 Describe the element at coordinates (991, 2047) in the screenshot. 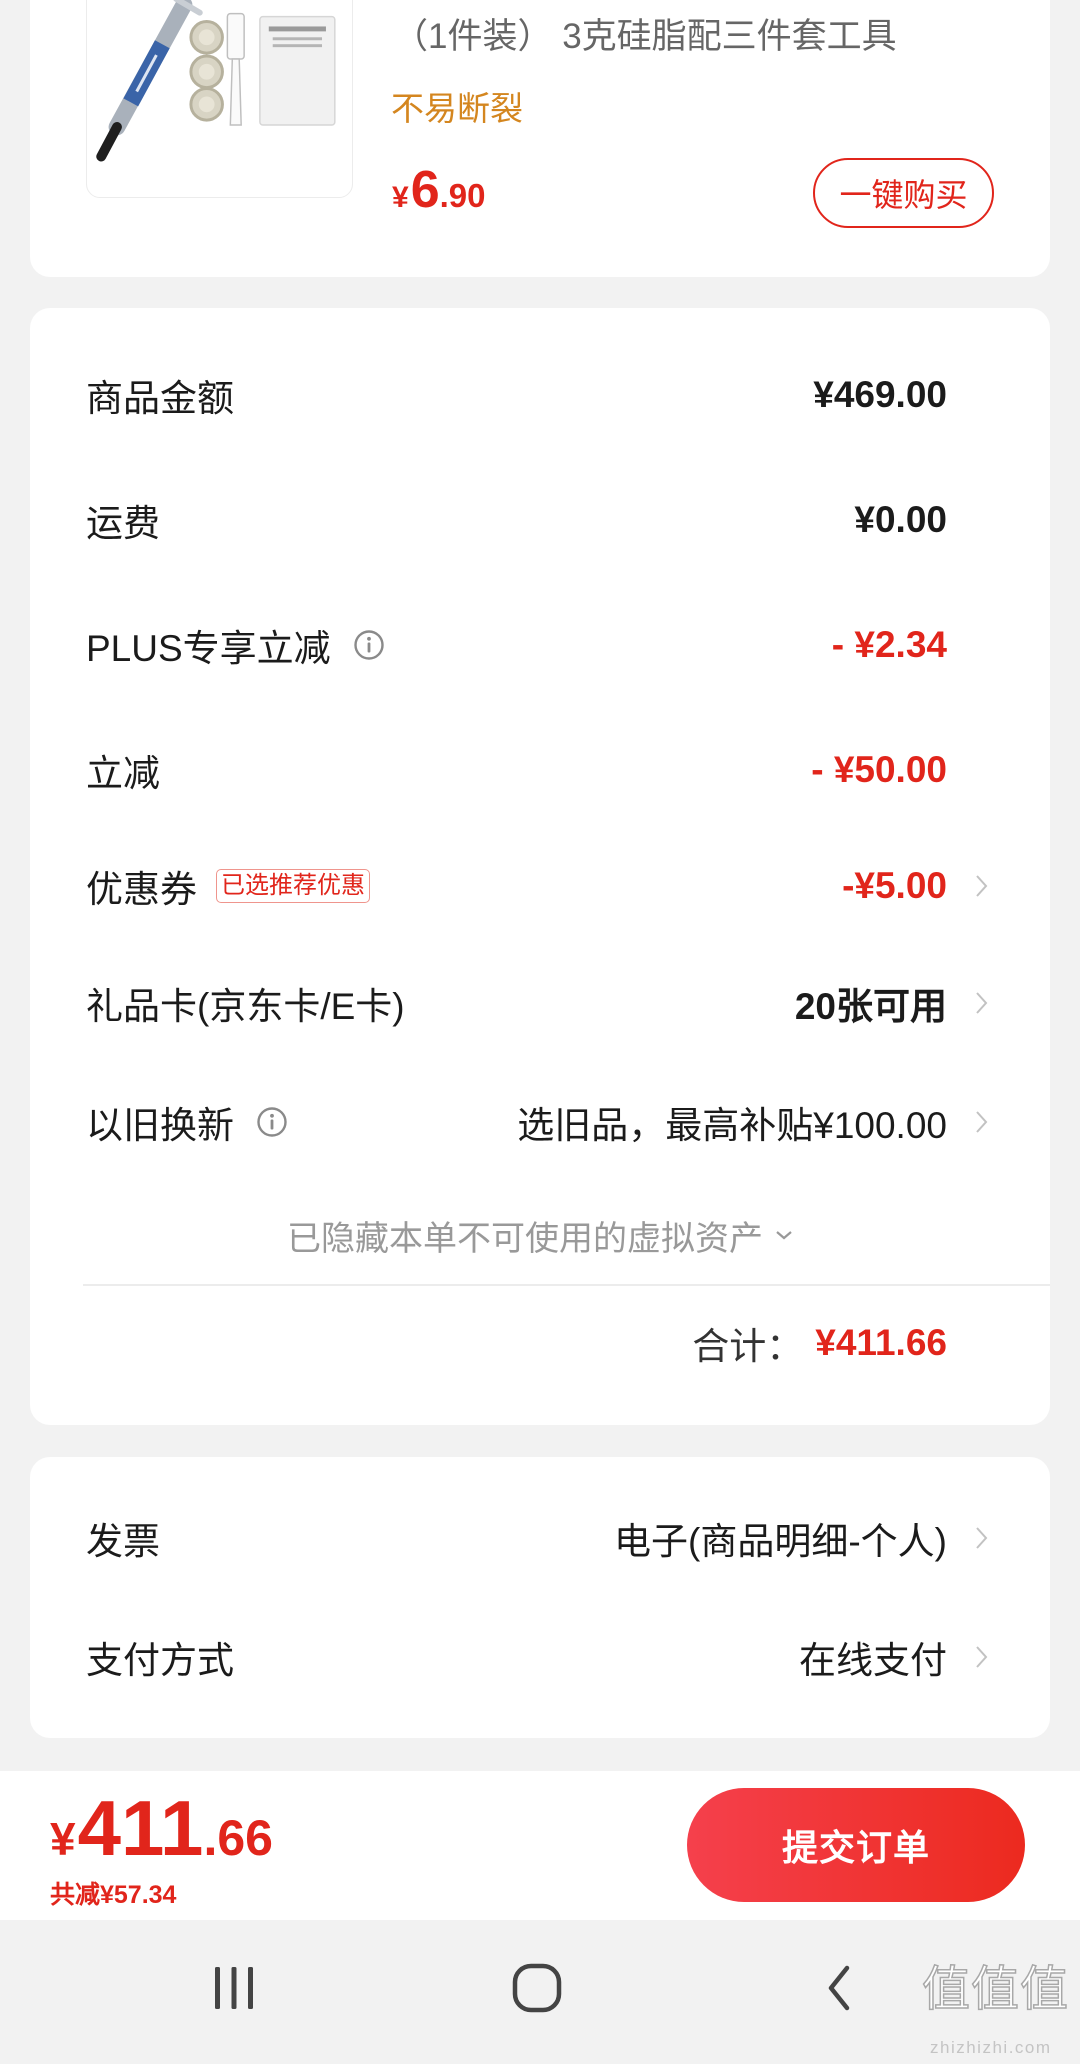

I see `watermark-site: zhizhizhi.com` at that location.